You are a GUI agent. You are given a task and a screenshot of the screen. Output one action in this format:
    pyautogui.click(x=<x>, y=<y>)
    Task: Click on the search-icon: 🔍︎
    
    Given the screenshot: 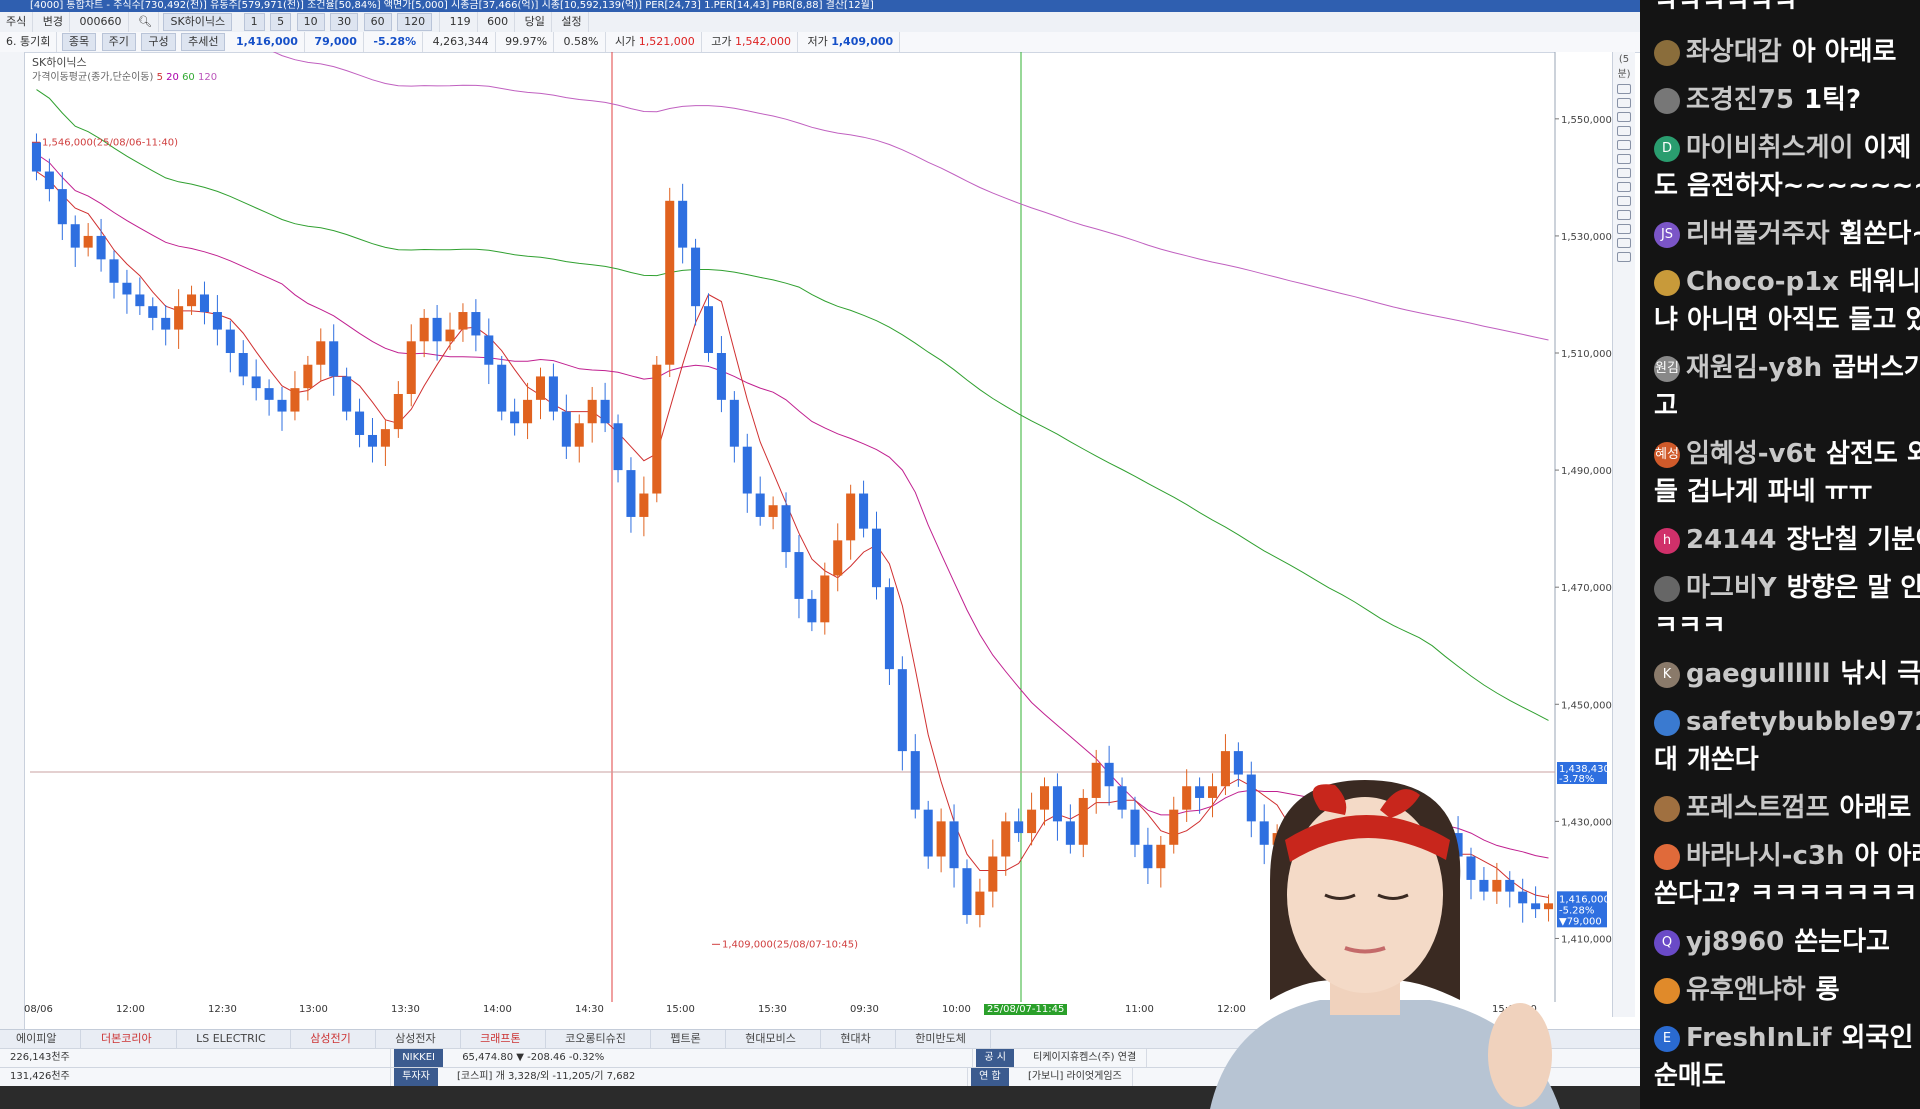 What is the action you would take?
    pyautogui.click(x=145, y=22)
    